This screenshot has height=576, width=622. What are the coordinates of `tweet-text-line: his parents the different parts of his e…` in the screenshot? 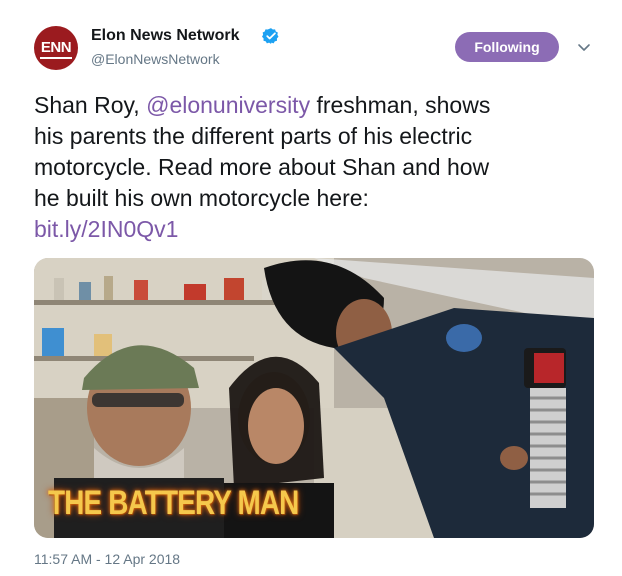 It's located at (253, 136).